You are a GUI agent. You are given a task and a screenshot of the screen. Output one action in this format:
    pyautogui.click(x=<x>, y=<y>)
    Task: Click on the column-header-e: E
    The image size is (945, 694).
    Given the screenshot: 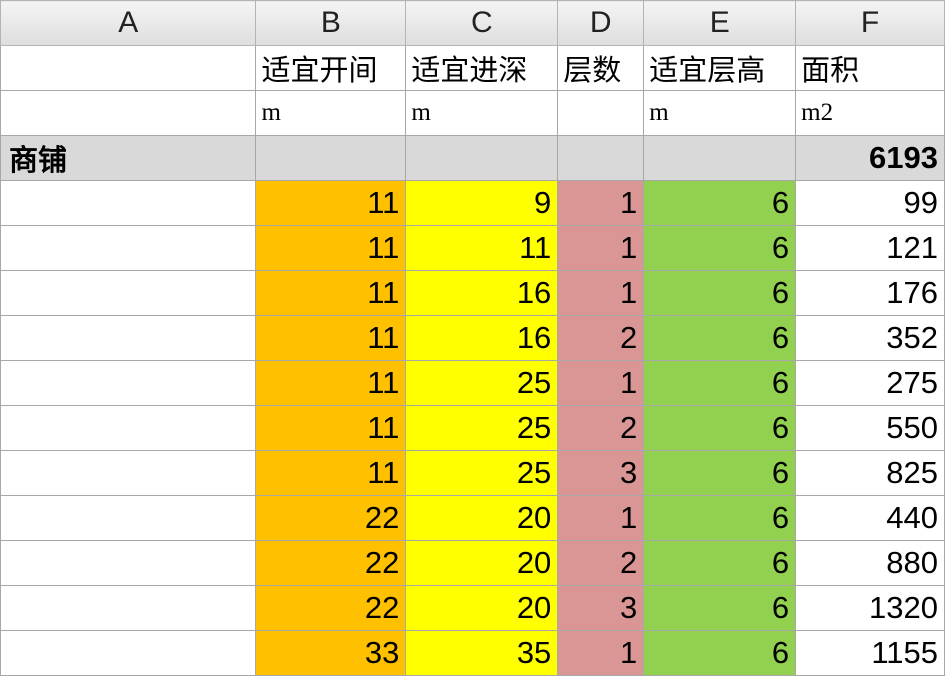 What is the action you would take?
    pyautogui.click(x=720, y=23)
    